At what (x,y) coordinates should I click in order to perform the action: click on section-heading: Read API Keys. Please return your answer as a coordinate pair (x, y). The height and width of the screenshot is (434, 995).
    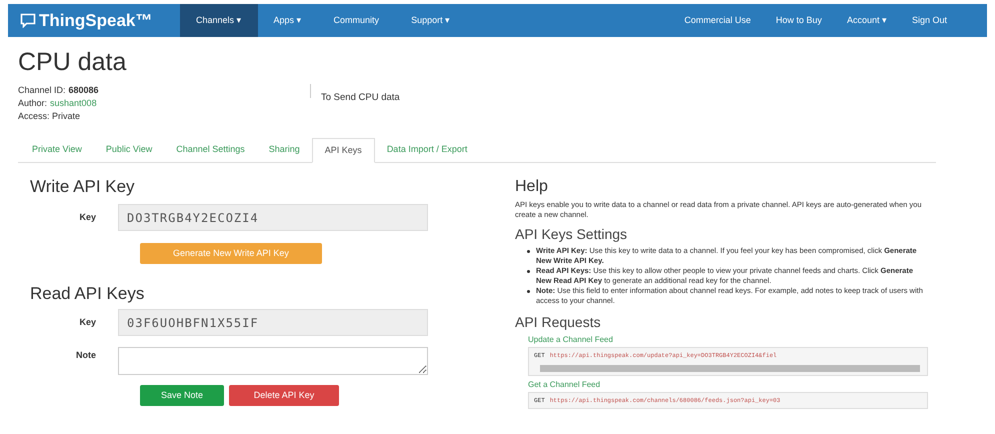
    Looking at the image, I should click on (87, 294).